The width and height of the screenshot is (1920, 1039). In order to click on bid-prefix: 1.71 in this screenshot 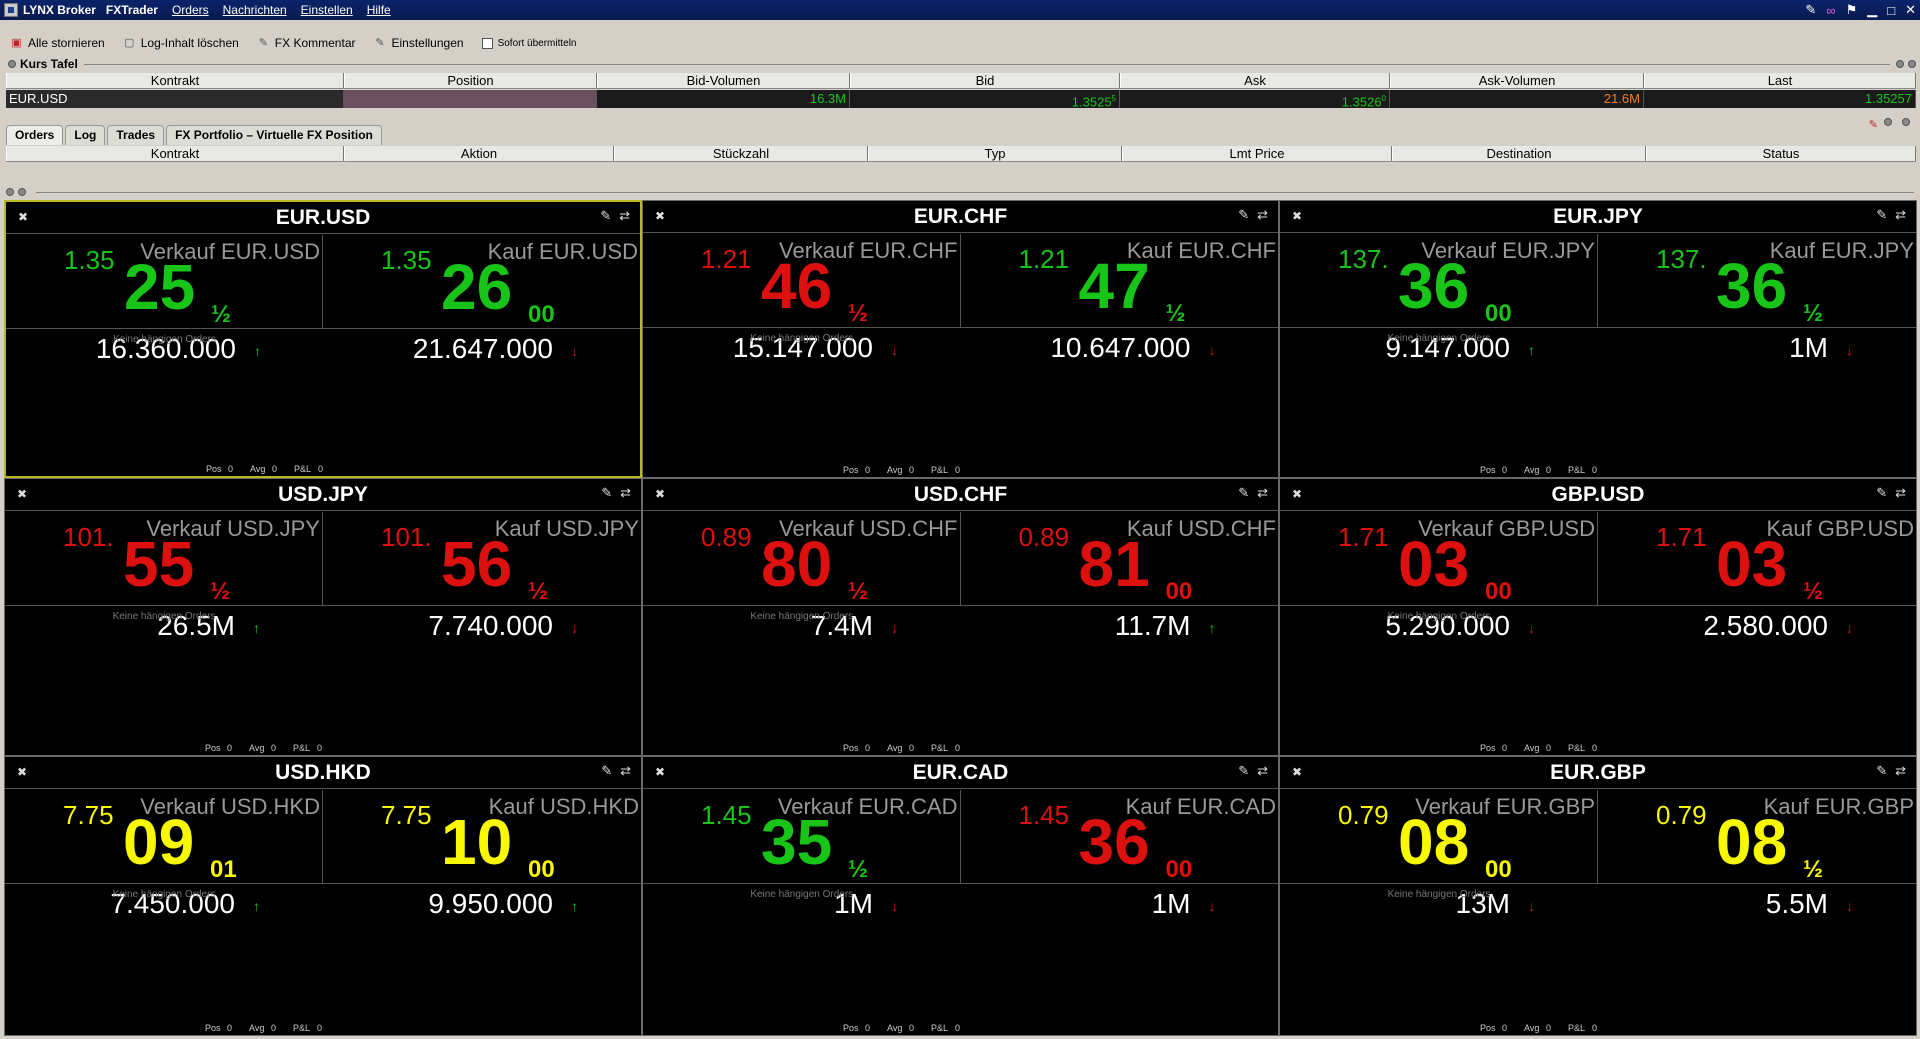, I will do `click(1363, 537)`.